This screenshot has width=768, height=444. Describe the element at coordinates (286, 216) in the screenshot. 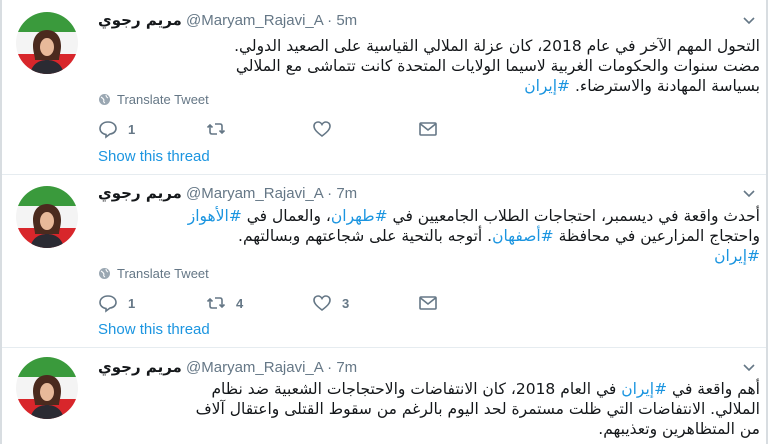

I see `tweet-text-segment: ، والعمال في` at that location.